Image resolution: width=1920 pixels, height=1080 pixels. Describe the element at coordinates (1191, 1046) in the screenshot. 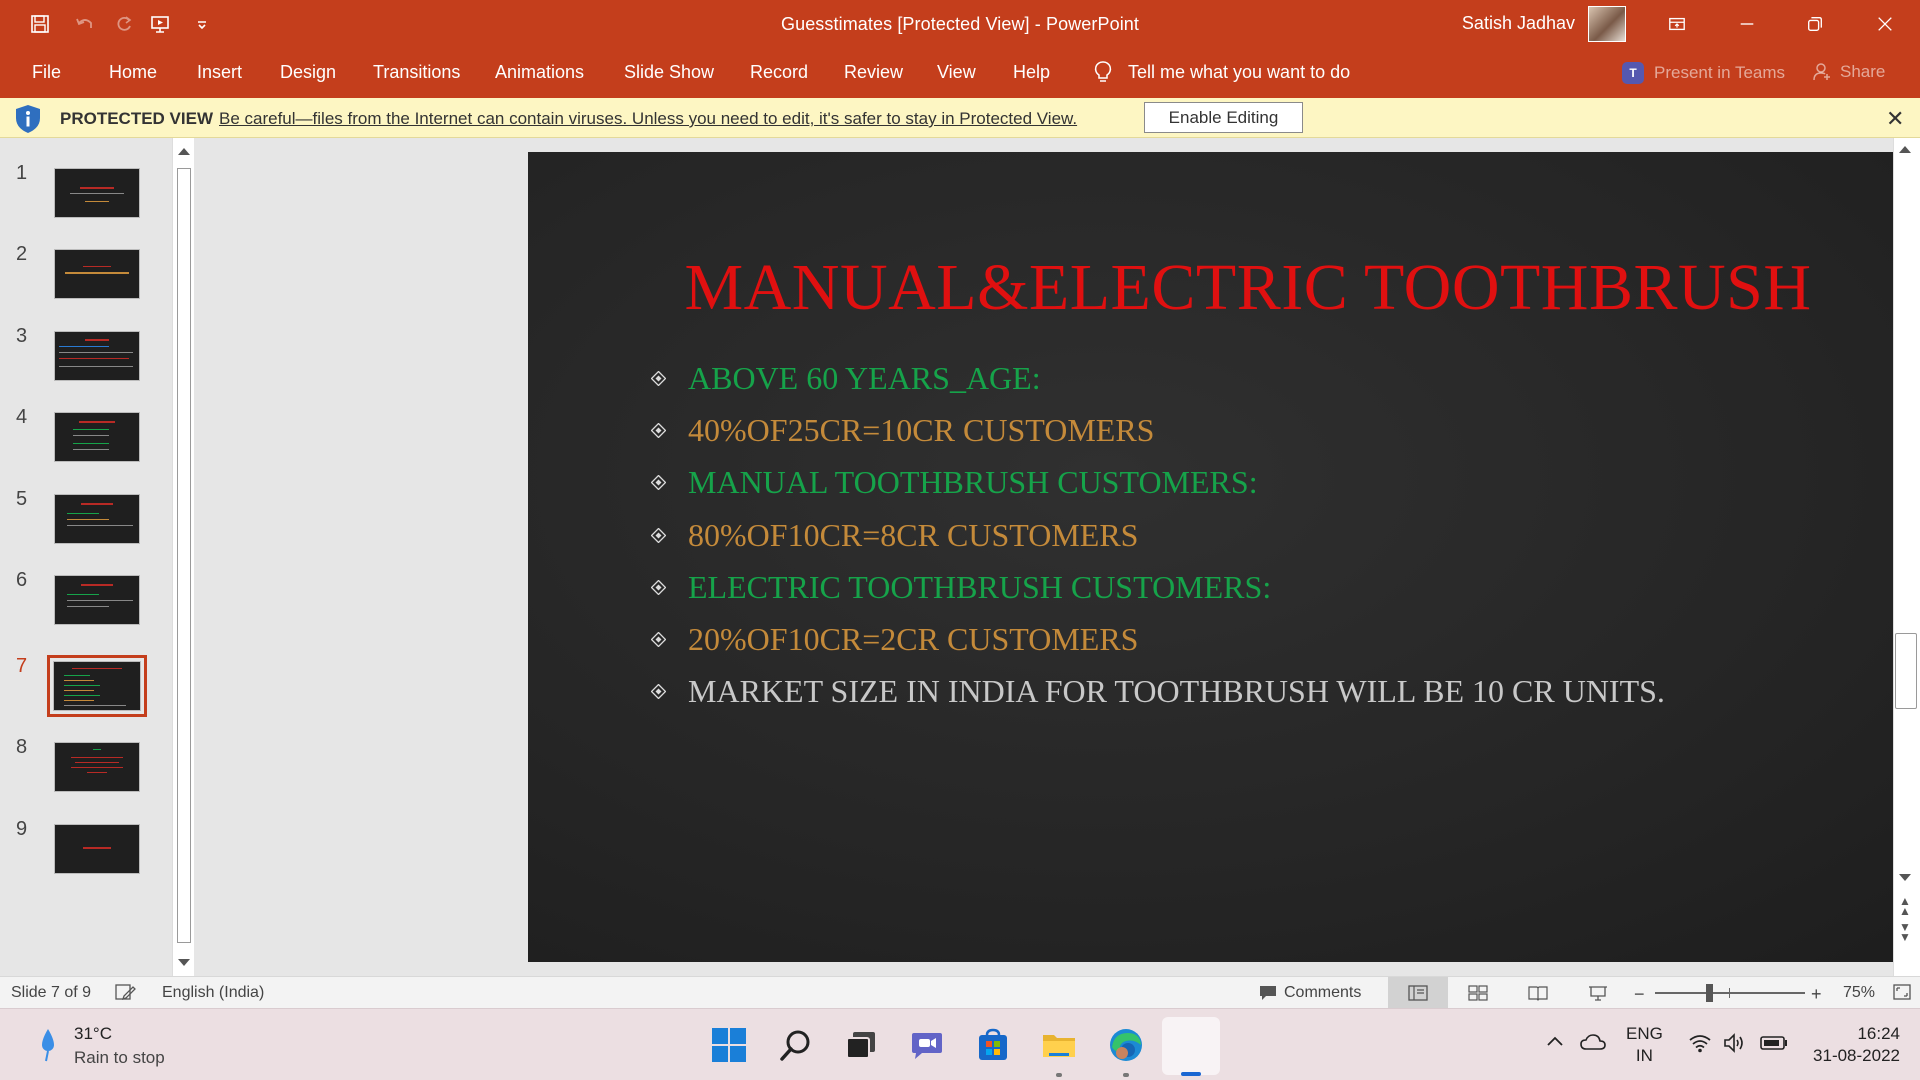

I see `powerpoint-taskbar-button` at that location.